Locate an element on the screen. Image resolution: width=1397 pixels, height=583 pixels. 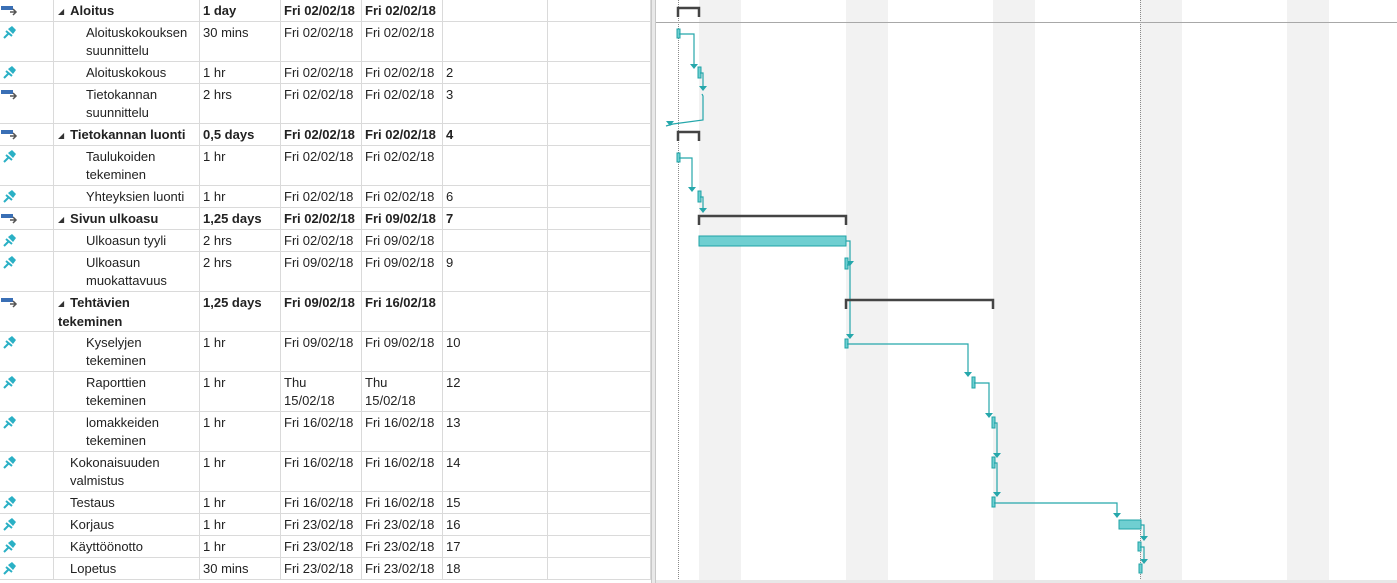
summary-task-row: ◢ Aloitus 1 day Fri 02/02/18 Fri 02/02/18 is located at coordinates (325, 11).